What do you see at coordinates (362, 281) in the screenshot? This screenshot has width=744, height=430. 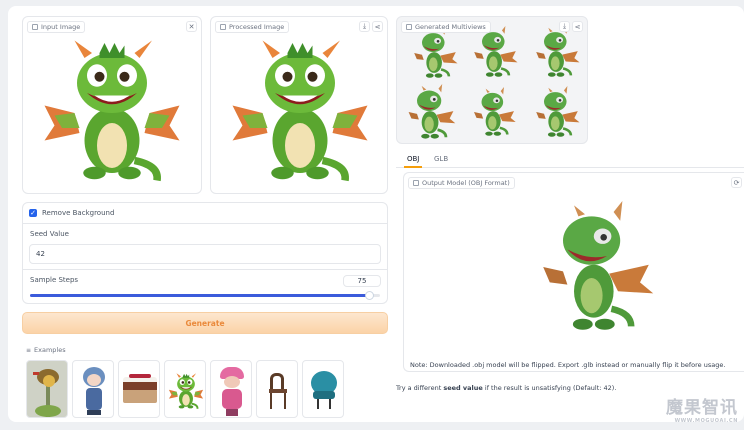 I see `sample-steps-number: 75` at bounding box center [362, 281].